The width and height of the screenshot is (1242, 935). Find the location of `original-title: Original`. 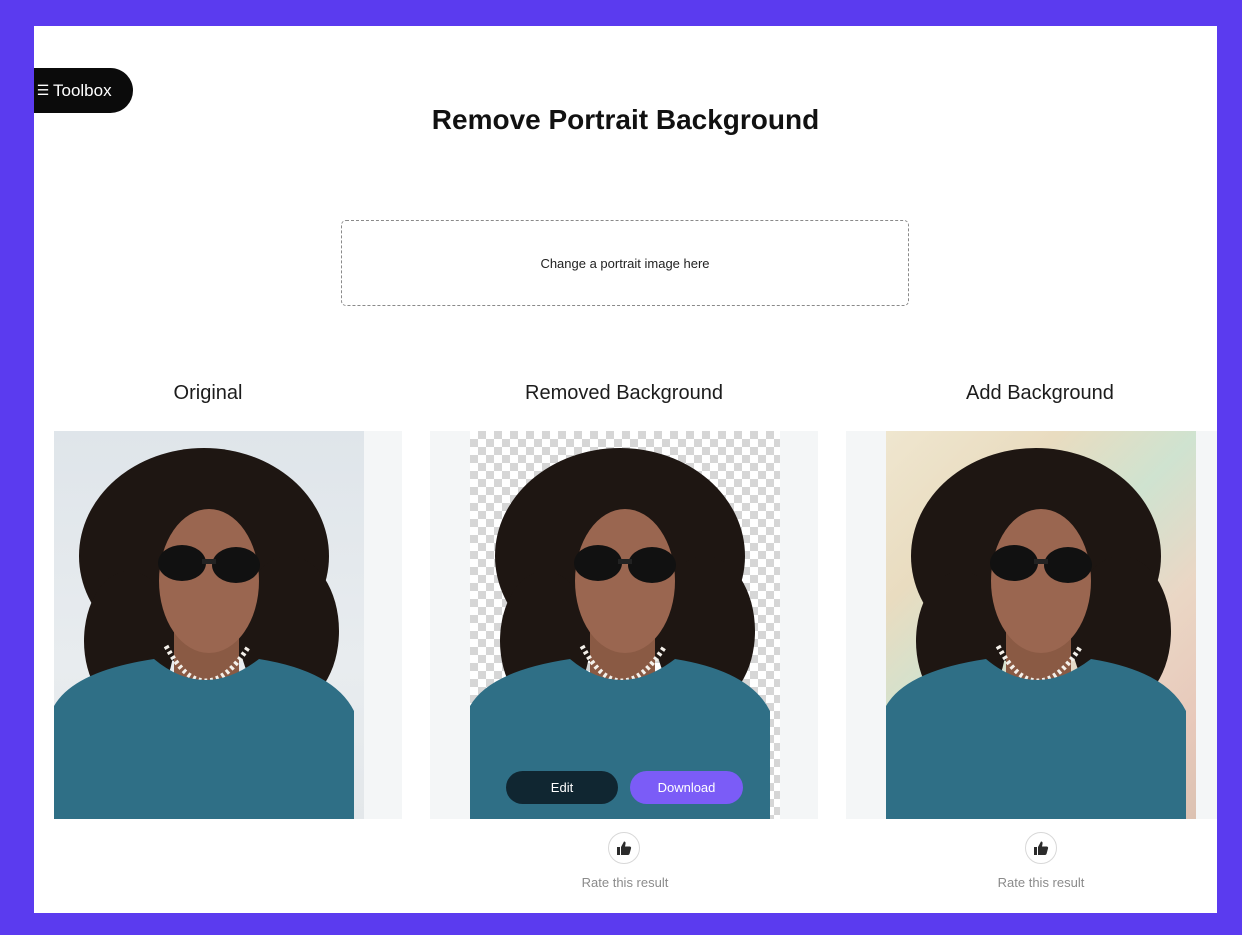

original-title: Original is located at coordinates (208, 393).